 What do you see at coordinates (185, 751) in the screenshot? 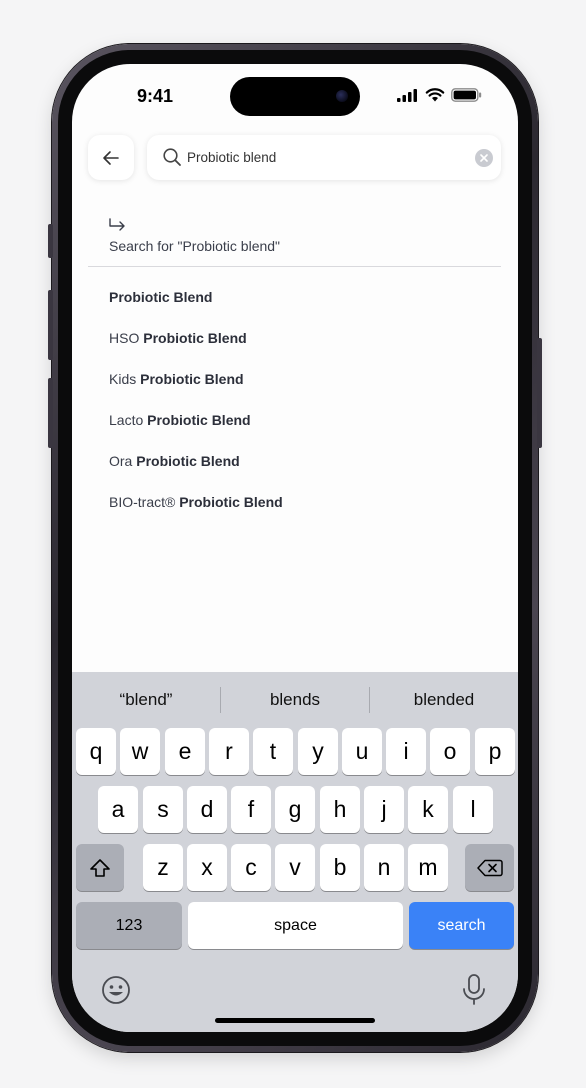
I see `key-e: e` at bounding box center [185, 751].